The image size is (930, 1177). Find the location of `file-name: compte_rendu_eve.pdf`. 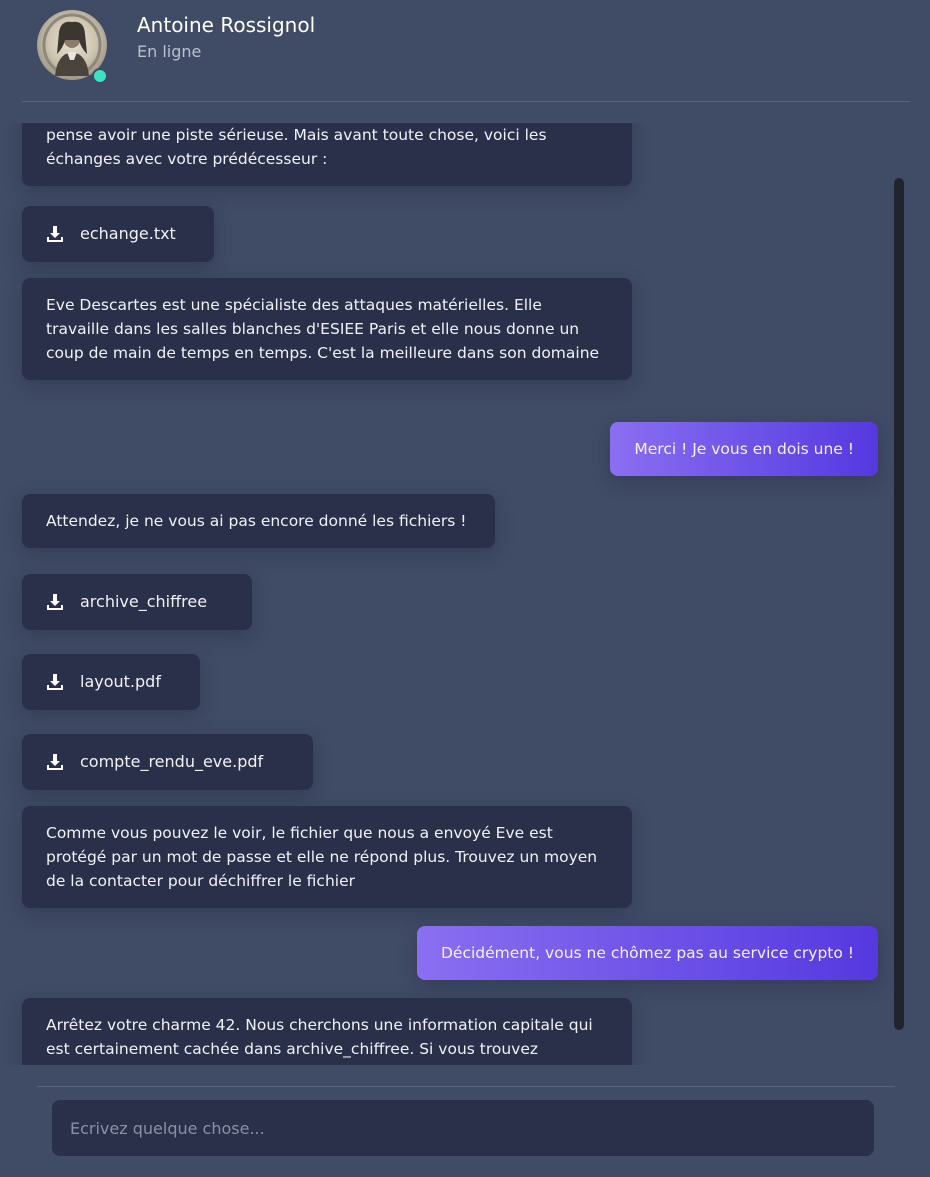

file-name: compte_rendu_eve.pdf is located at coordinates (172, 761).